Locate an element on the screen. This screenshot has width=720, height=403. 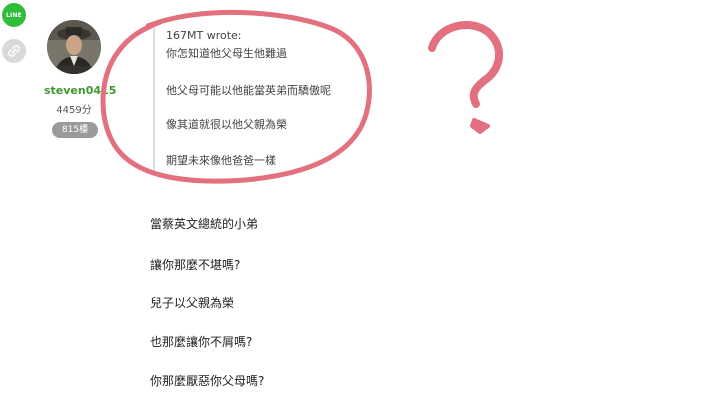
link-icon is located at coordinates (14, 51).